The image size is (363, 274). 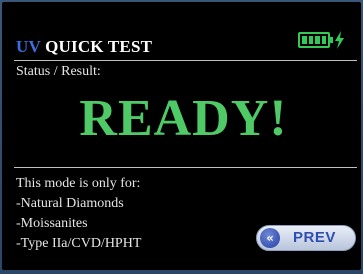 I want to click on page-title: UV QUICK TEST, so click(x=84, y=47).